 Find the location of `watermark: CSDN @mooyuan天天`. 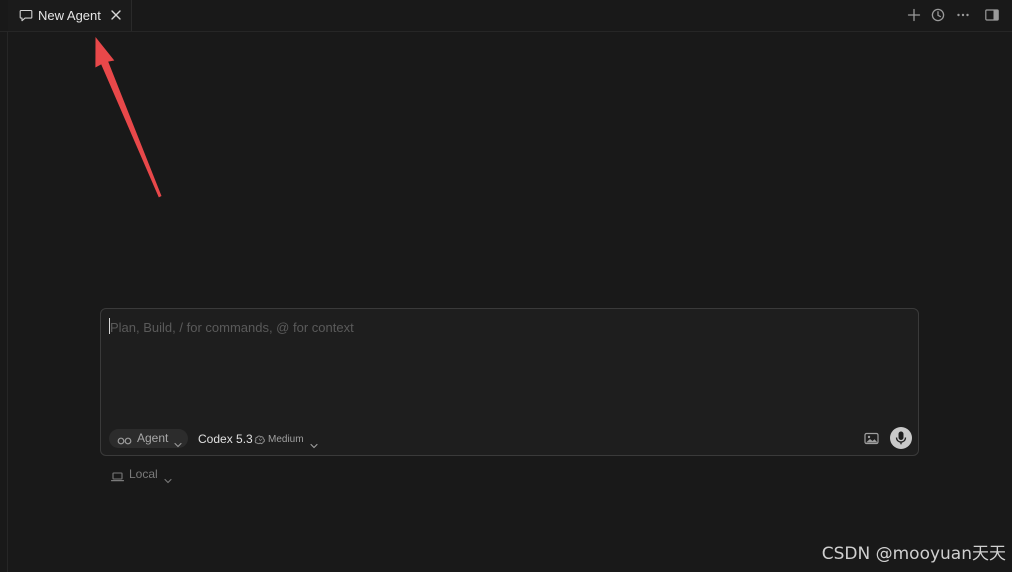

watermark: CSDN @mooyuan天天 is located at coordinates (913, 554).